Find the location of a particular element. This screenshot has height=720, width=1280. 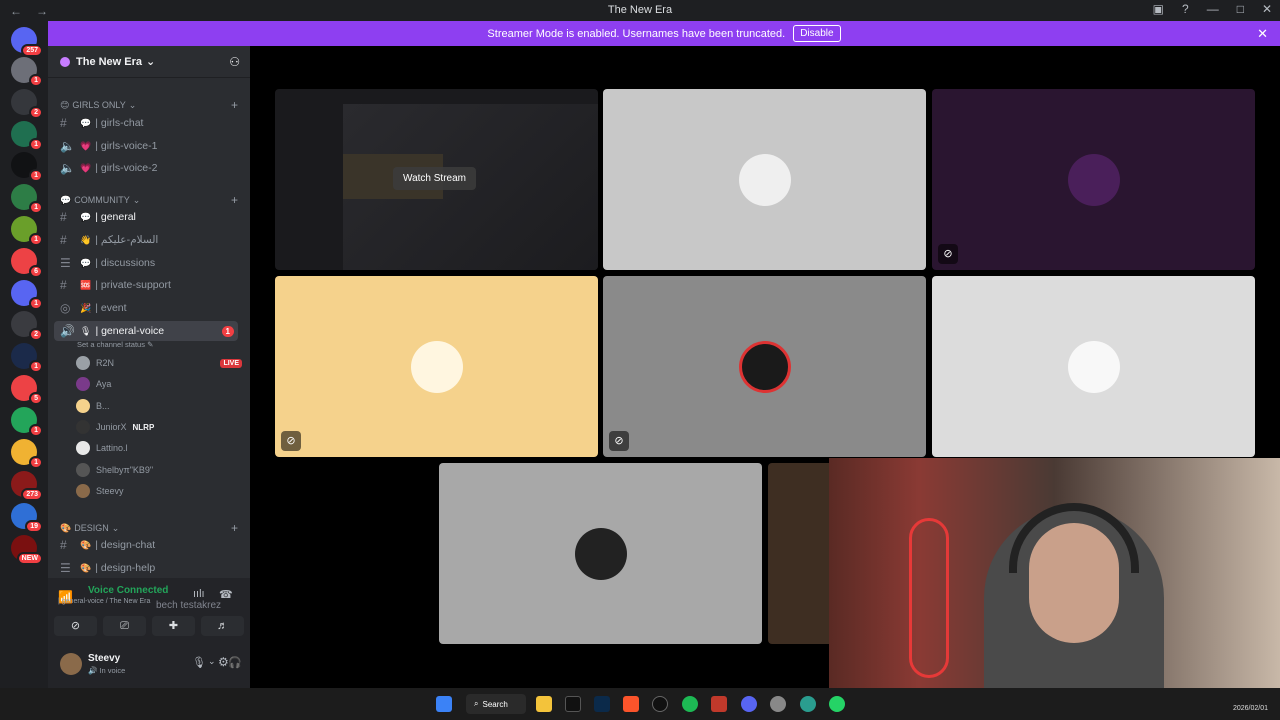

disconnect-icon: ☎ is located at coordinates (226, 594).